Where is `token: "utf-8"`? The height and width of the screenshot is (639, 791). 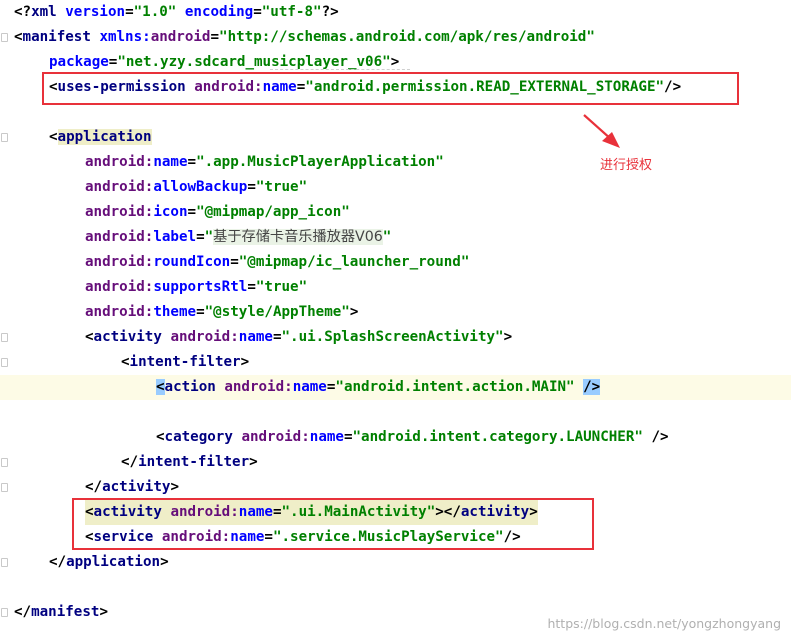
token: "utf-8" is located at coordinates (291, 12).